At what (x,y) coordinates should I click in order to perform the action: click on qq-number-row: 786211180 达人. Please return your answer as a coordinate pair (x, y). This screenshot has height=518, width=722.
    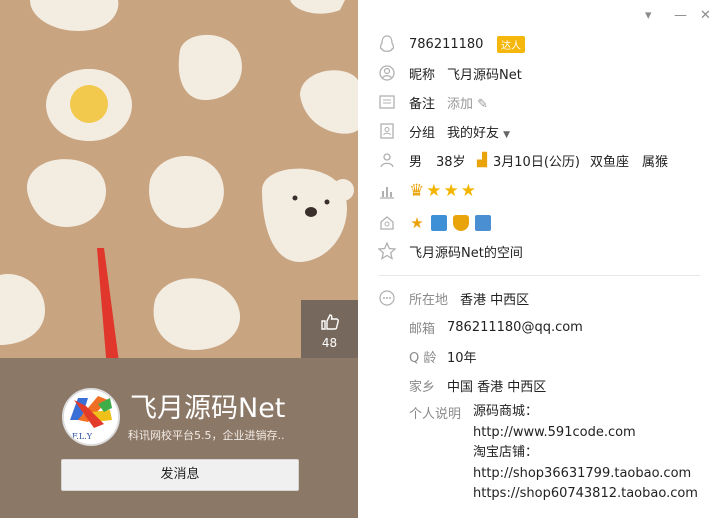
    Looking at the image, I should click on (540, 44).